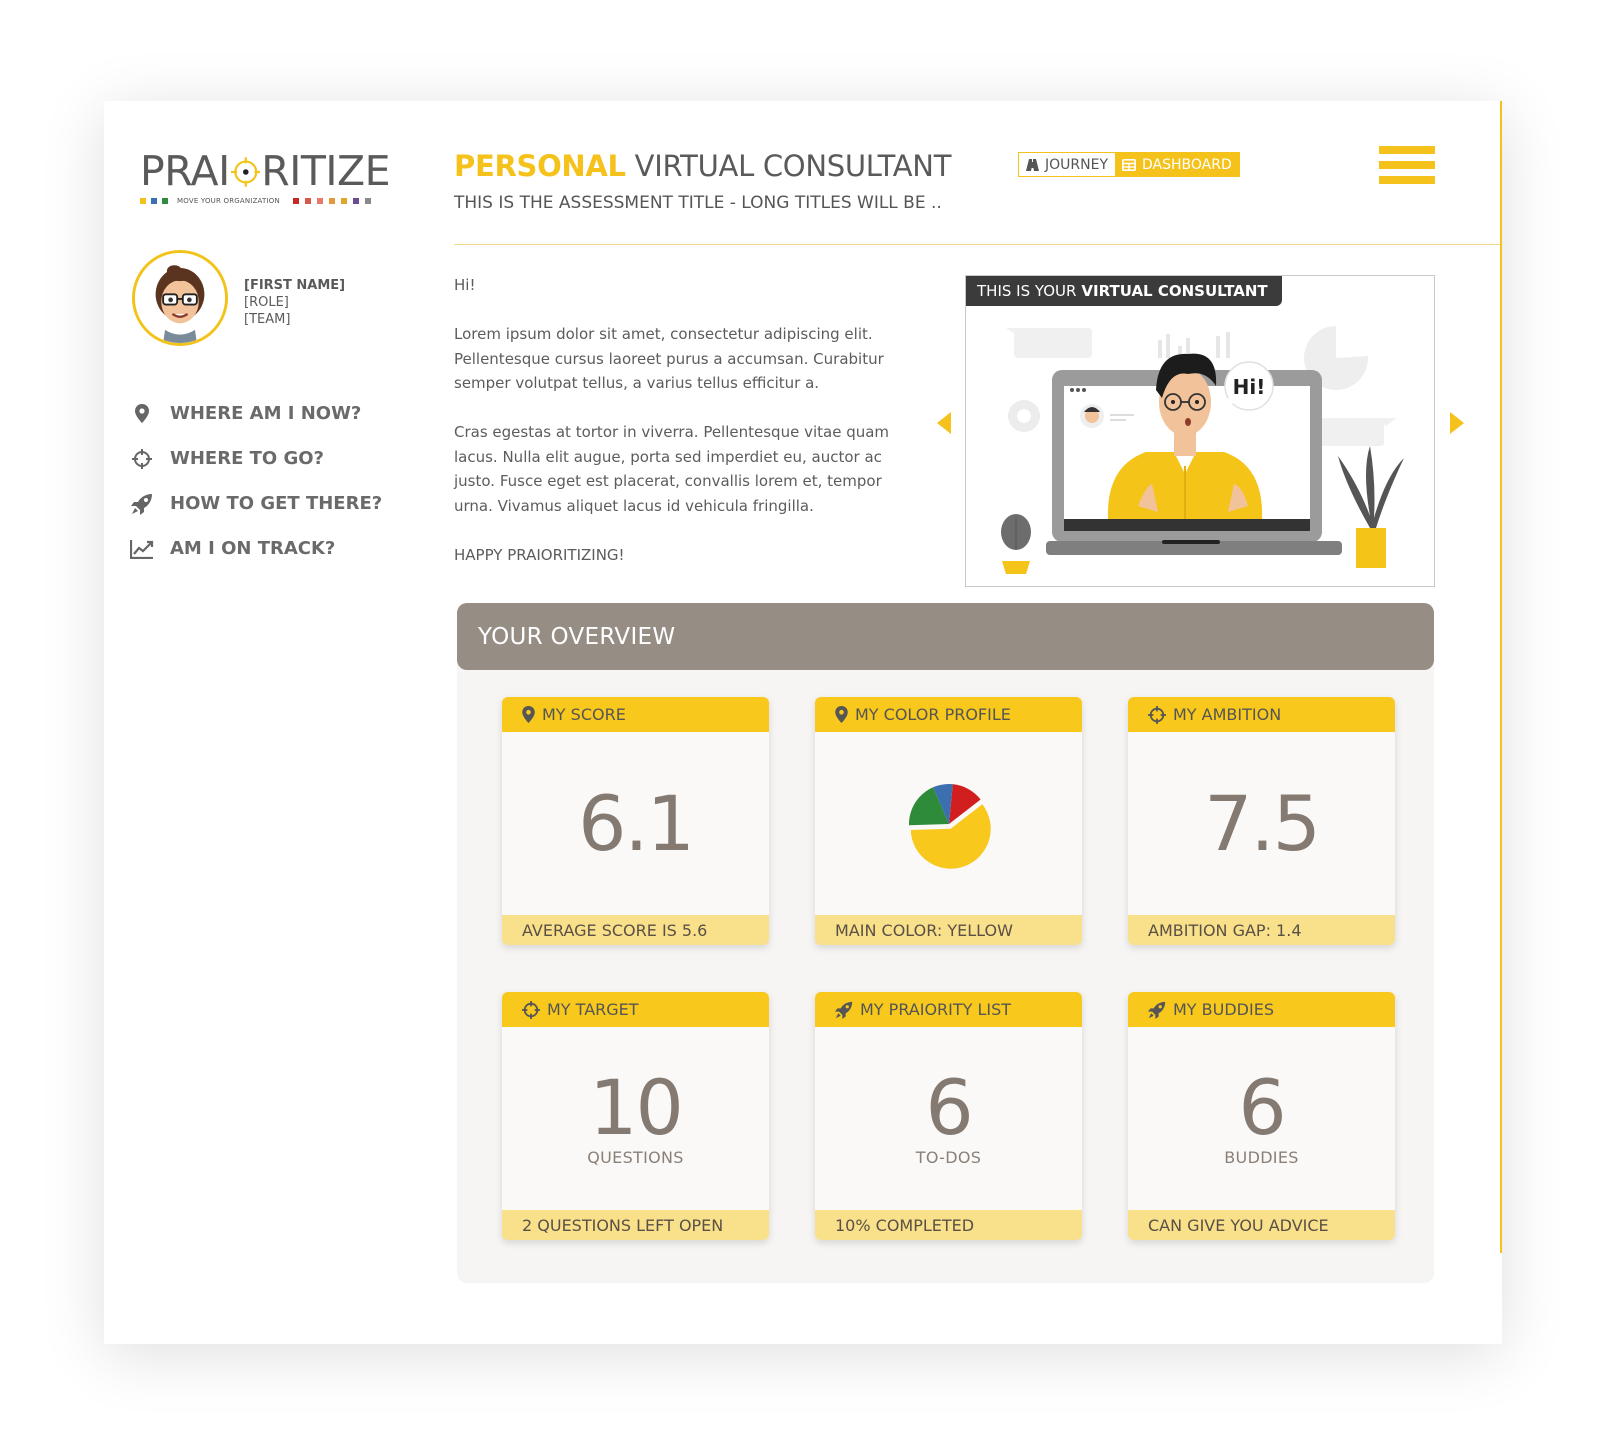 This screenshot has width=1600, height=1444. I want to click on logo-text-right: RITIZE, so click(325, 171).